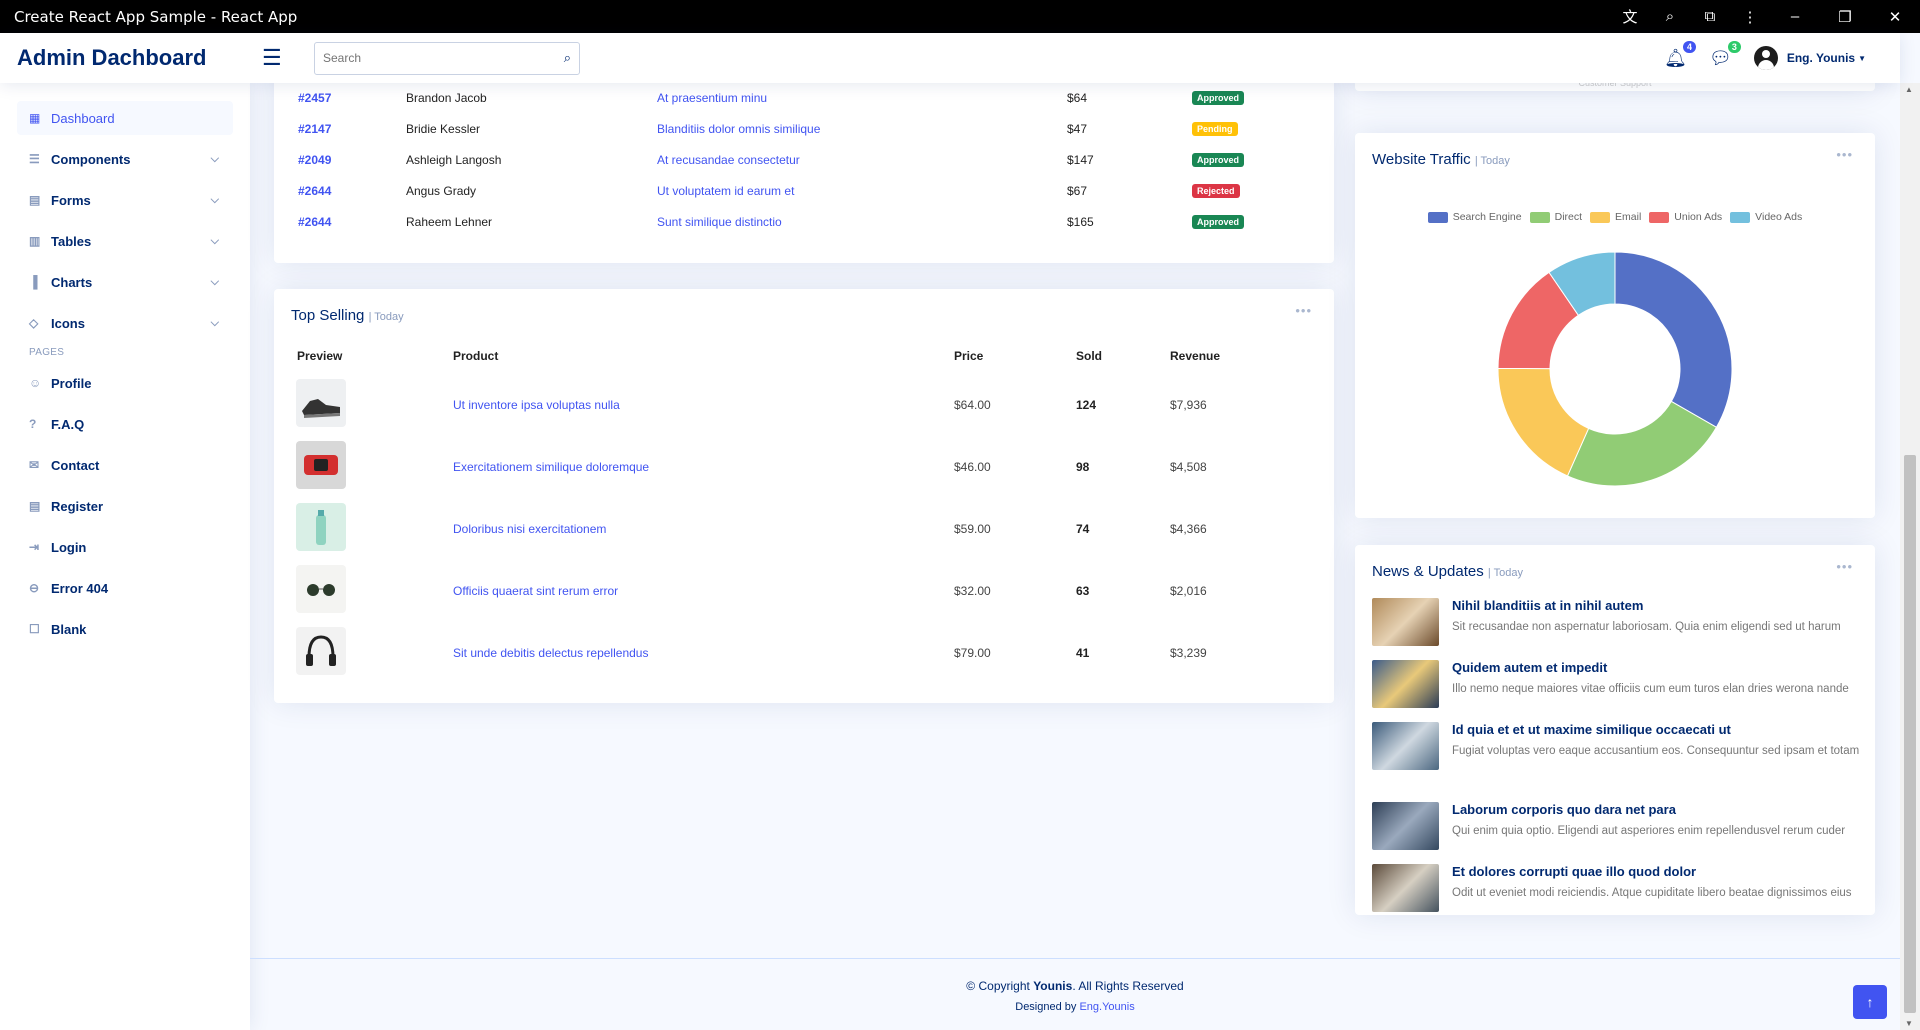 The height and width of the screenshot is (1030, 1920). Describe the element at coordinates (551, 467) in the screenshot. I see `product-link: Exercitationem similique doloremque` at that location.